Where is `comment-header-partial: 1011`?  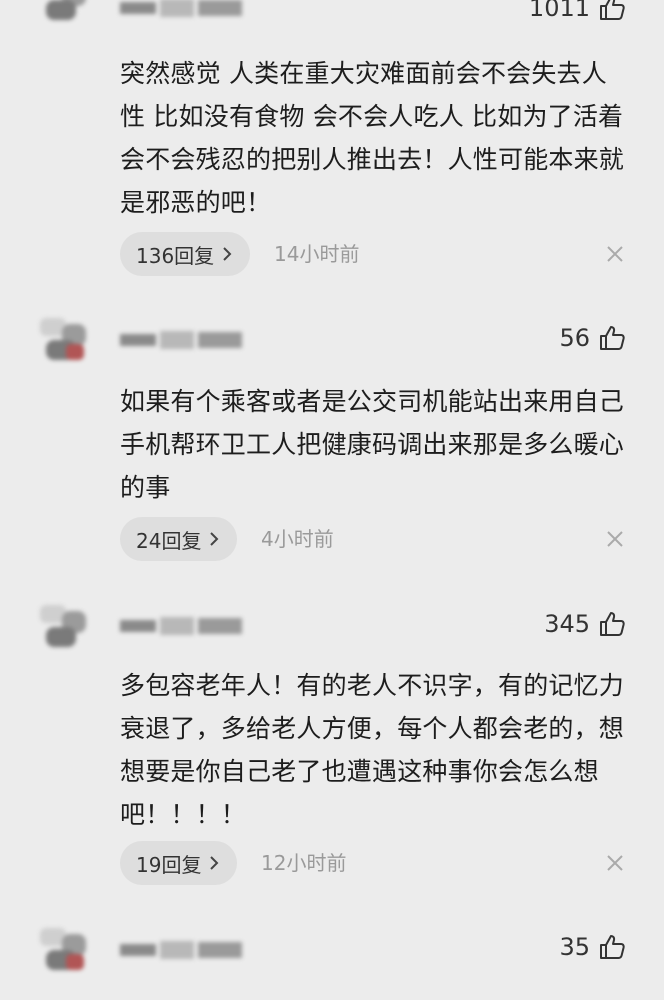 comment-header-partial: 1011 is located at coordinates (332, 14).